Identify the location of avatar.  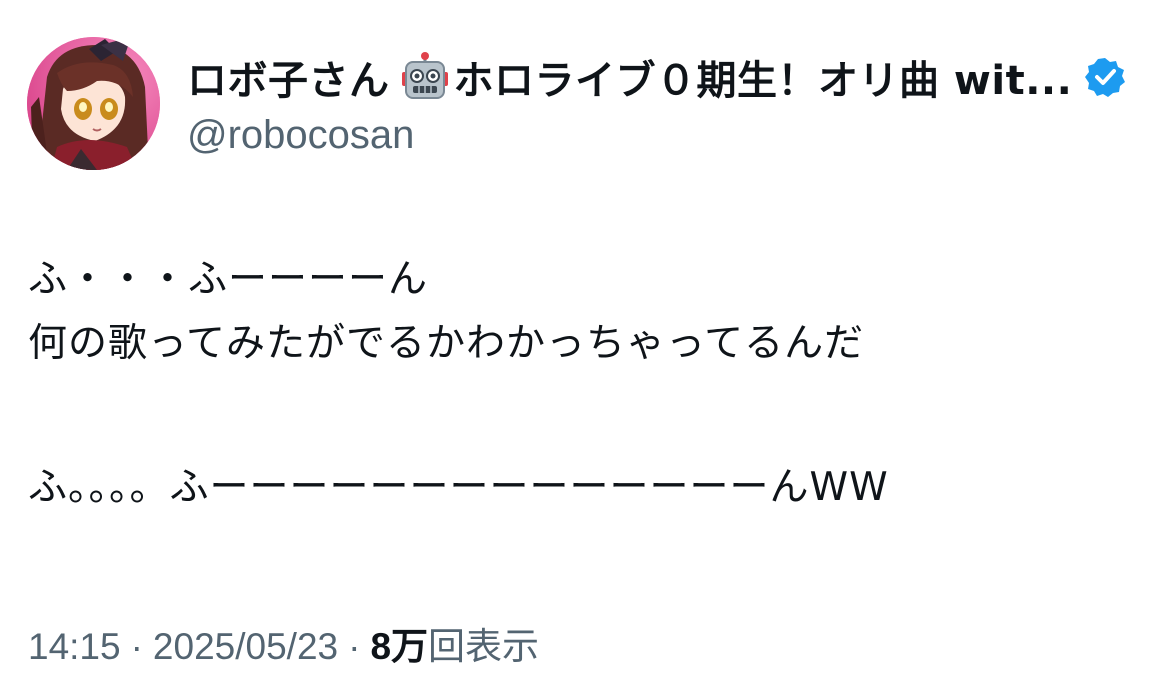
(93, 103).